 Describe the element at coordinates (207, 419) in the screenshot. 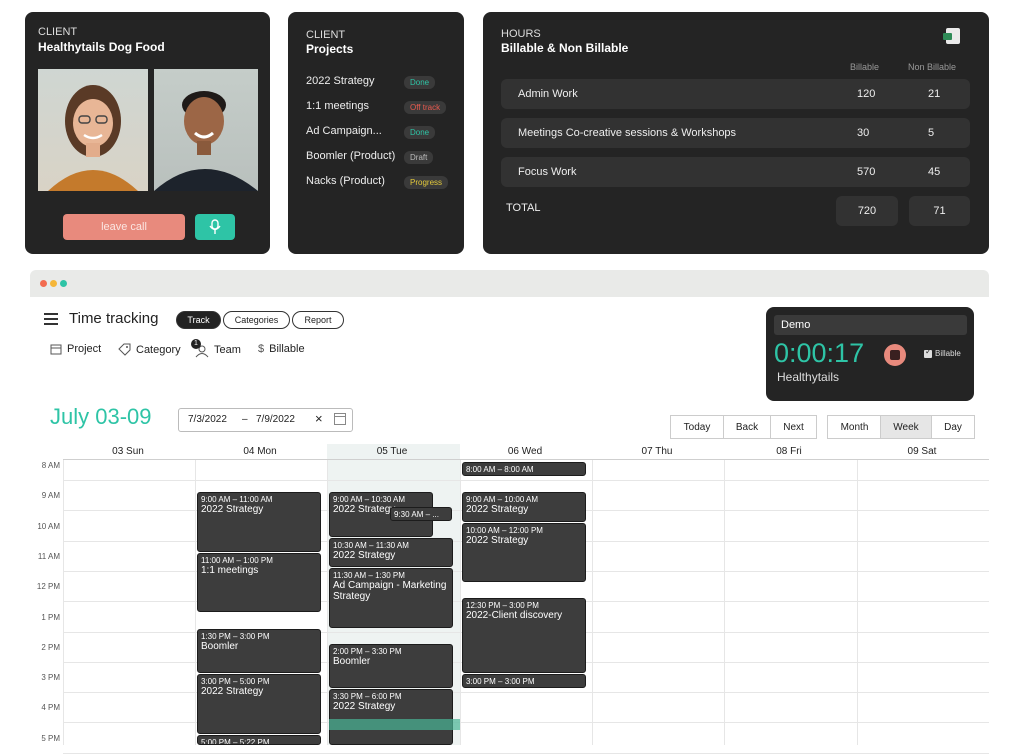

I see `date-from: 7/3/2022` at that location.